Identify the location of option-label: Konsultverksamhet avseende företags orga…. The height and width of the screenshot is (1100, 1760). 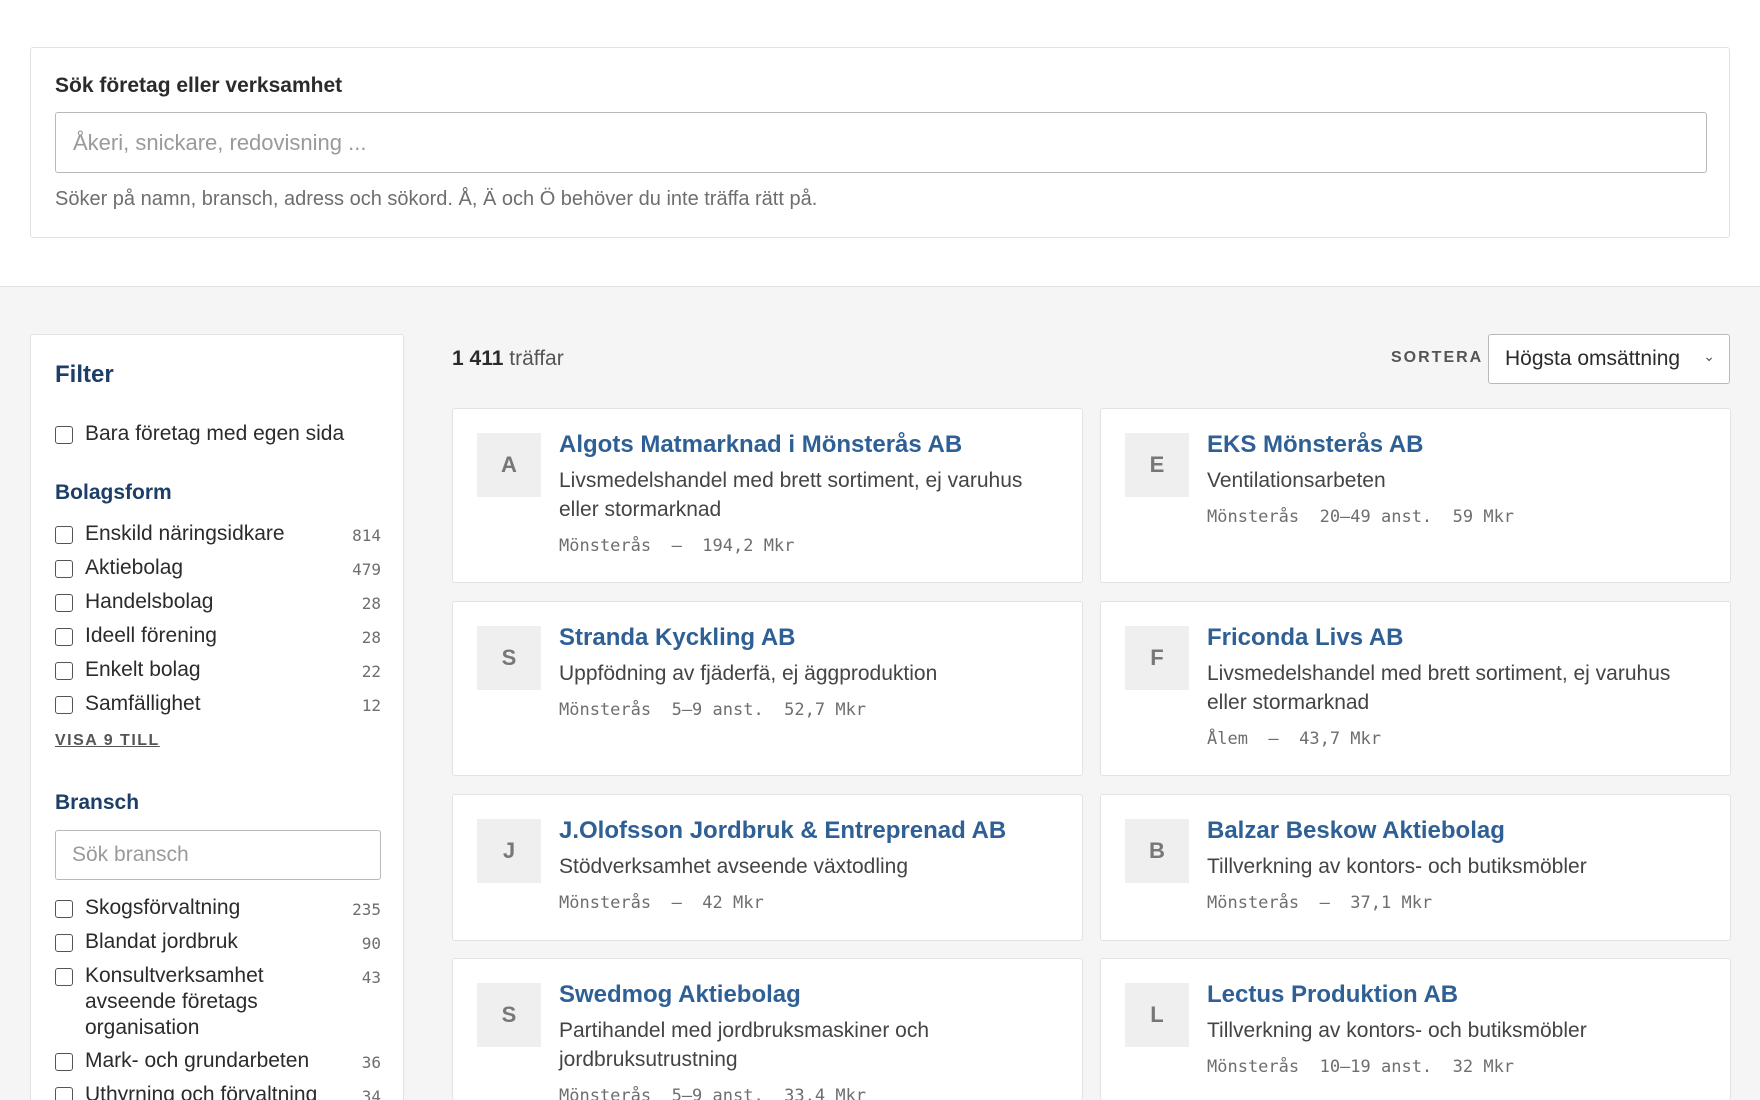
(174, 1001).